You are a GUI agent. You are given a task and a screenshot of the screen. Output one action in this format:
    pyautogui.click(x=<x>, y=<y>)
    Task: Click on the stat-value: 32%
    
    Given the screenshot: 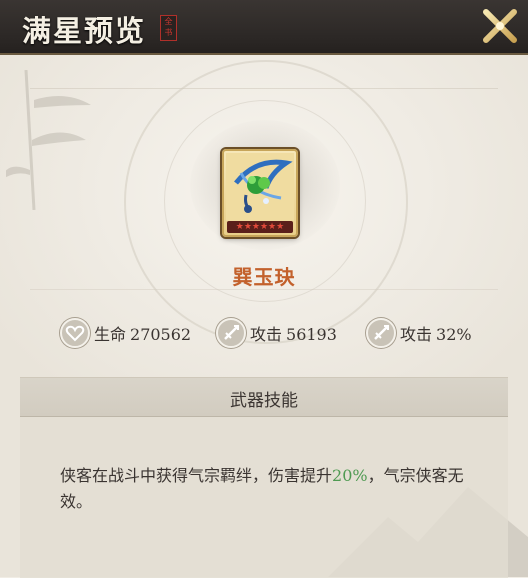 What is the action you would take?
    pyautogui.click(x=454, y=334)
    